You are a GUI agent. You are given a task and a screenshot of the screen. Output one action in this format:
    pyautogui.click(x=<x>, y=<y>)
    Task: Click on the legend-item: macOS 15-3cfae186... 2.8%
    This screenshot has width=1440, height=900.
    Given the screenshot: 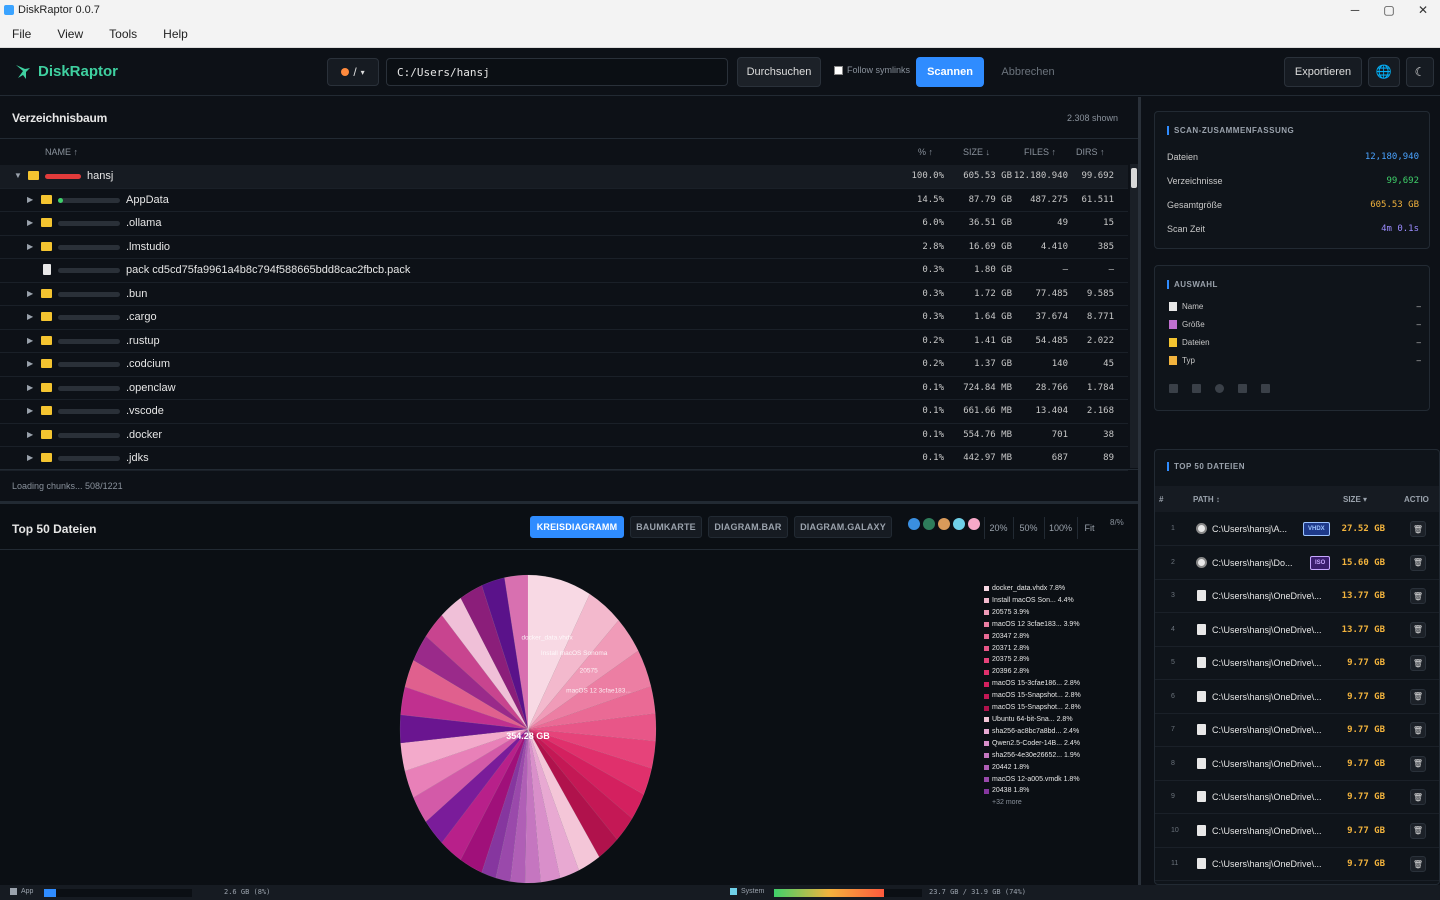 What is the action you would take?
    pyautogui.click(x=1032, y=684)
    